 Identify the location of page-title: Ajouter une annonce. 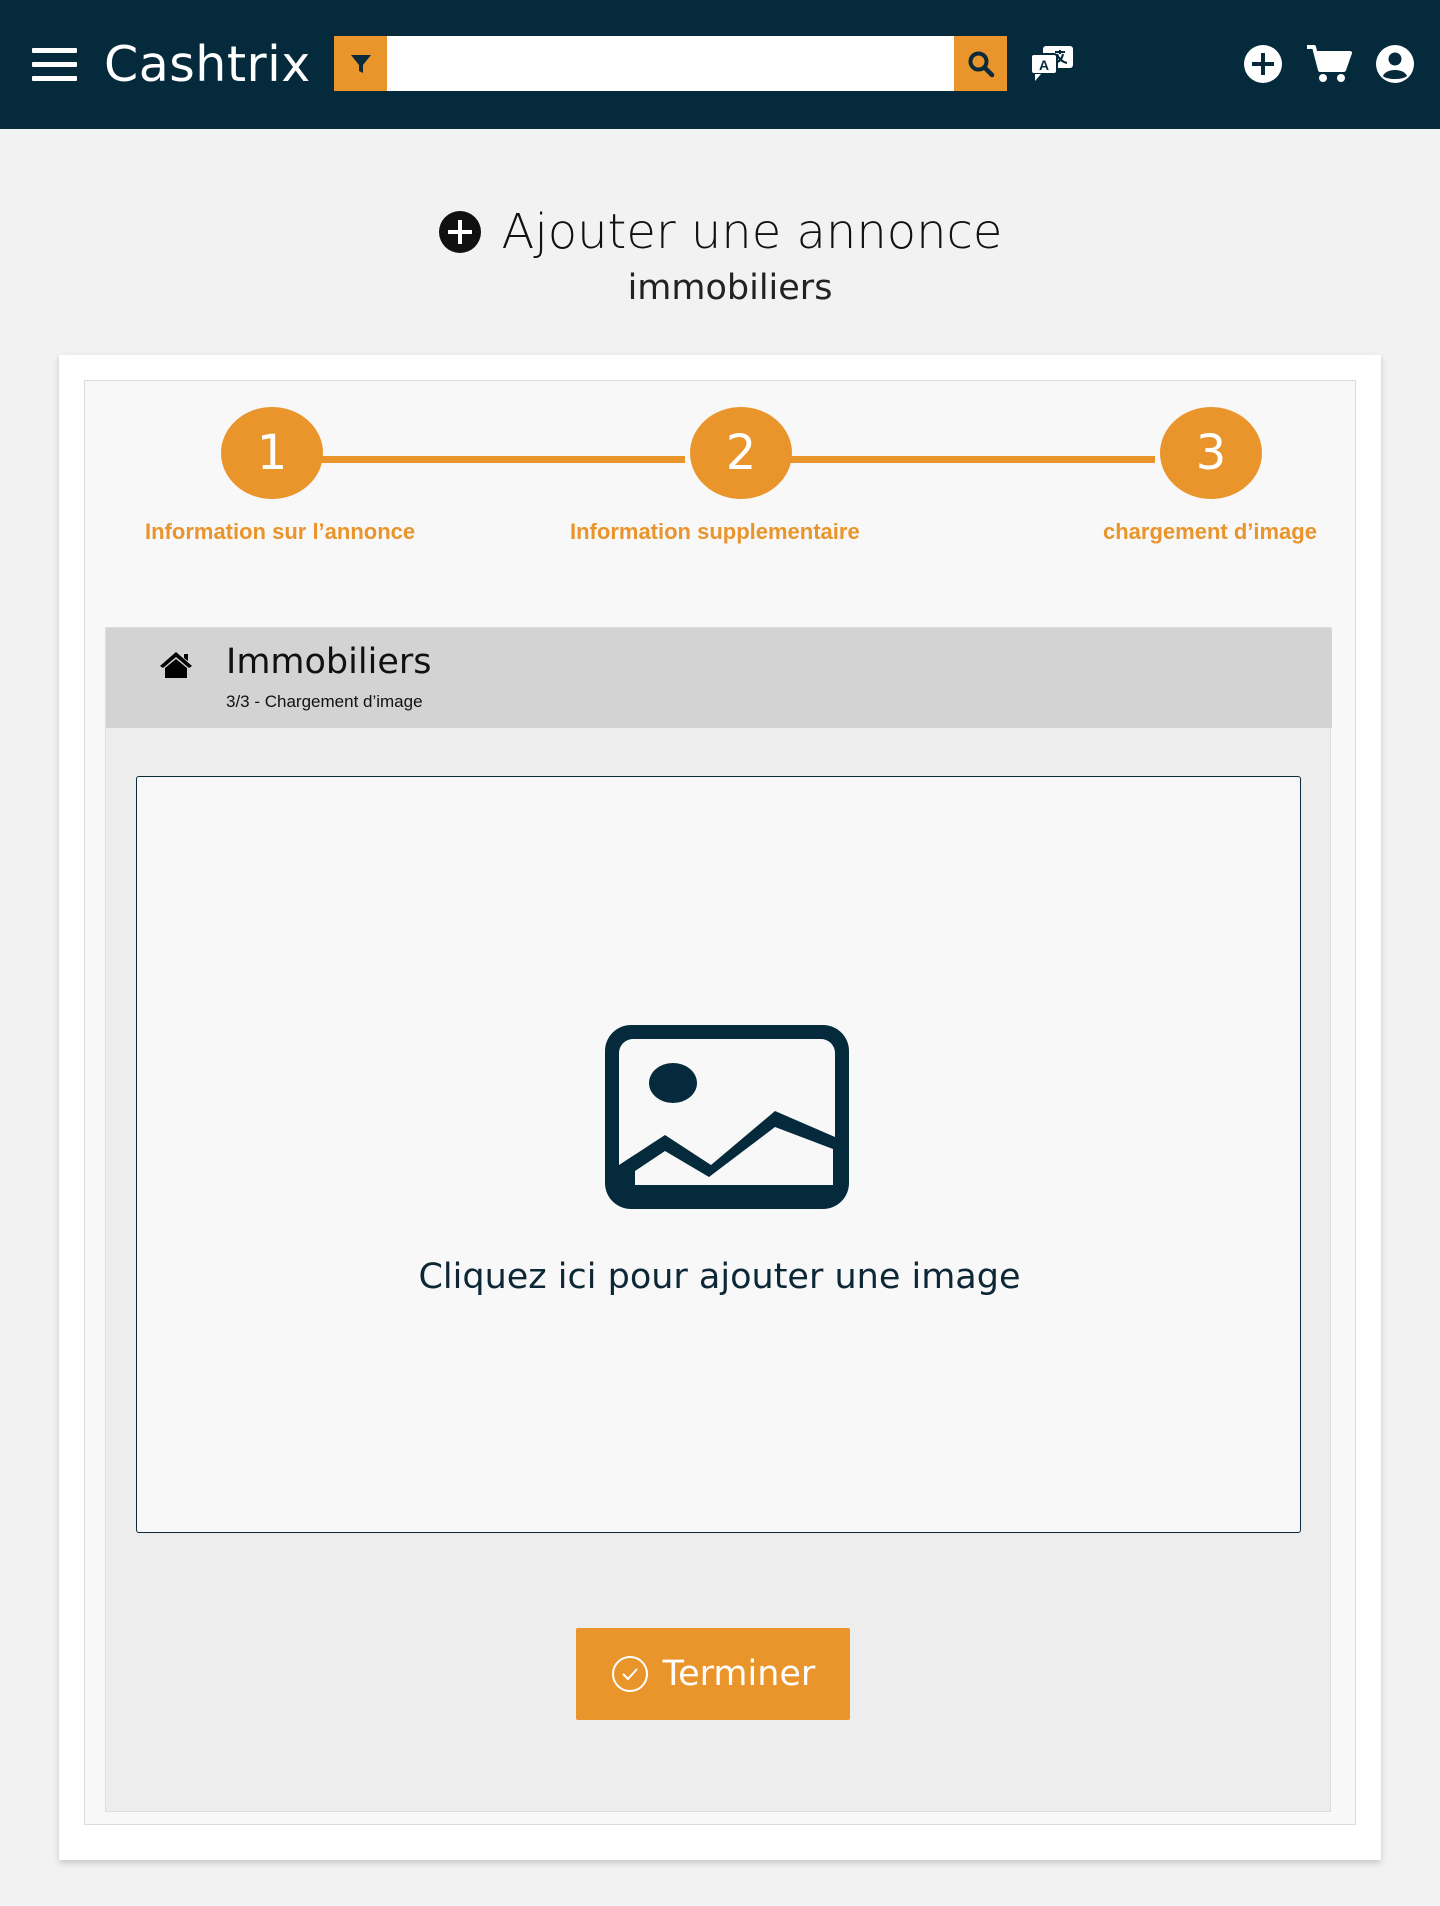
(752, 232).